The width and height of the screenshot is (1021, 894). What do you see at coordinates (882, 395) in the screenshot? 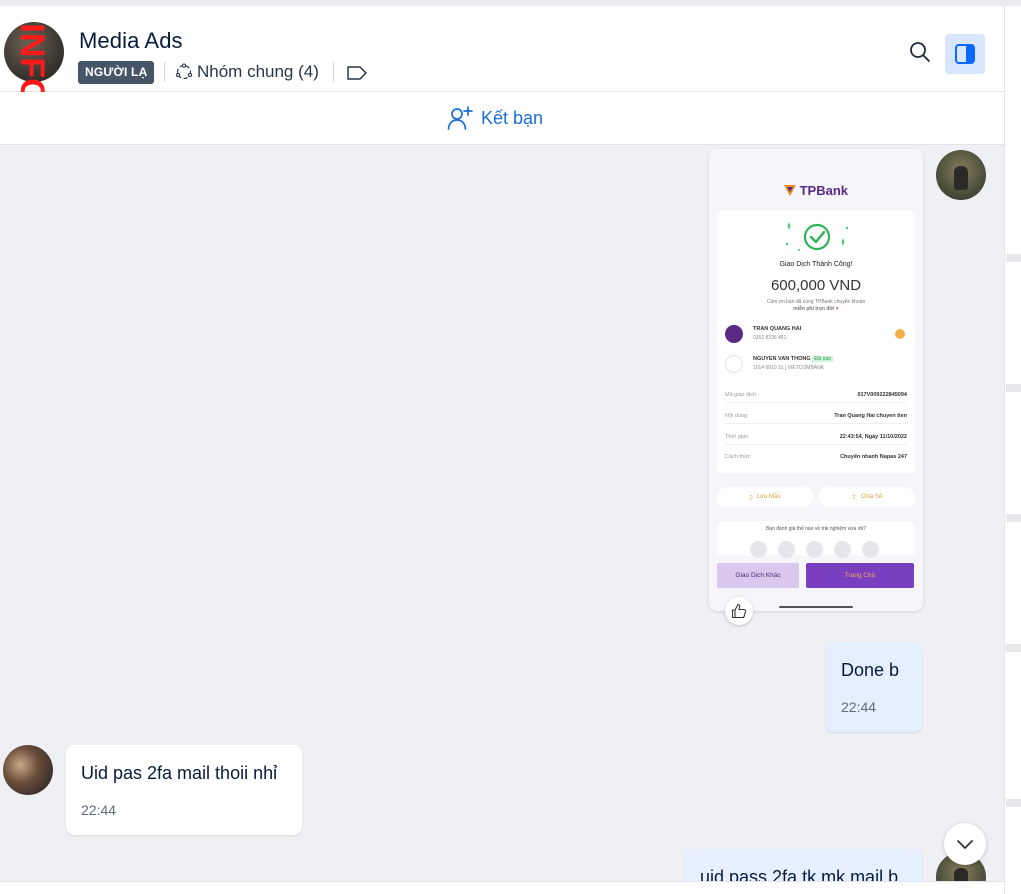
I see `detail-value: 017V009222845094` at bounding box center [882, 395].